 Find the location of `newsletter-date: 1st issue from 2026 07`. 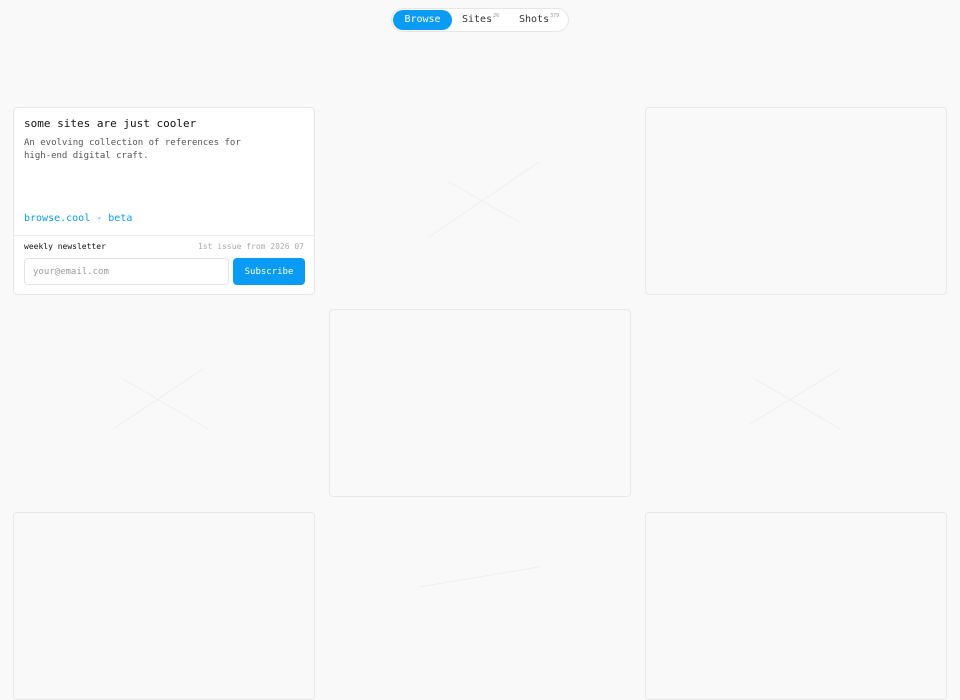

newsletter-date: 1st issue from 2026 07 is located at coordinates (251, 246).